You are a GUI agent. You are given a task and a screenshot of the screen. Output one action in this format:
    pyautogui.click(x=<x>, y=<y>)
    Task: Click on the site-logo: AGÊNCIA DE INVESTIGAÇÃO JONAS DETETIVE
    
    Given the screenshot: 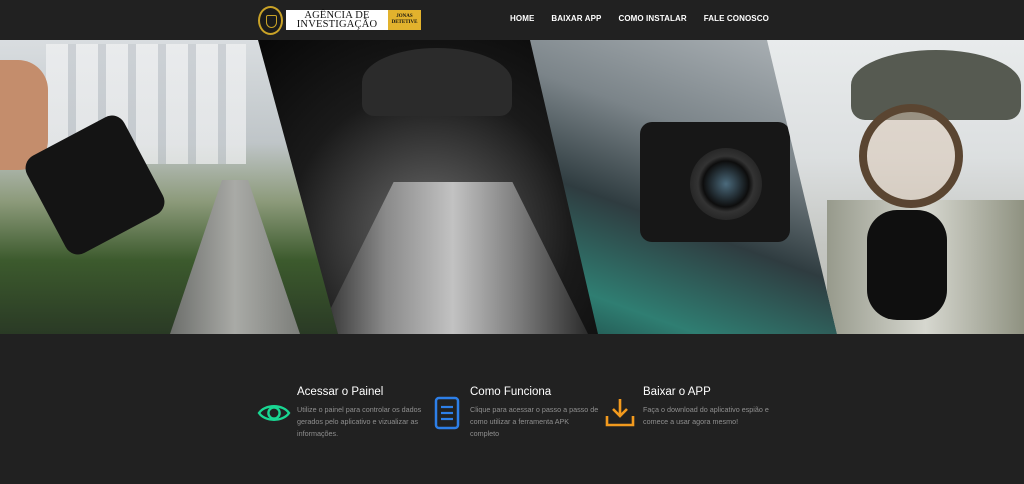 What is the action you would take?
    pyautogui.click(x=339, y=20)
    